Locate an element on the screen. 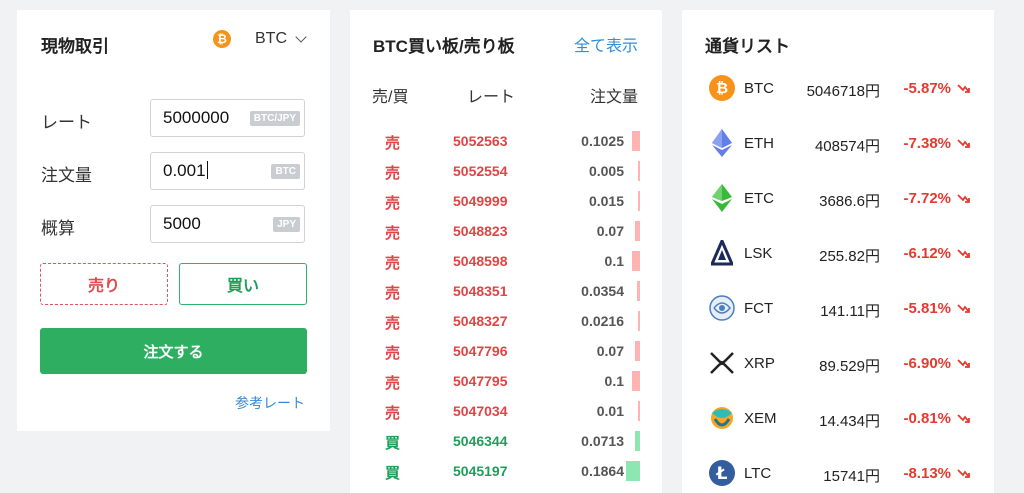  amount-unit-badge: BTC is located at coordinates (285, 171).